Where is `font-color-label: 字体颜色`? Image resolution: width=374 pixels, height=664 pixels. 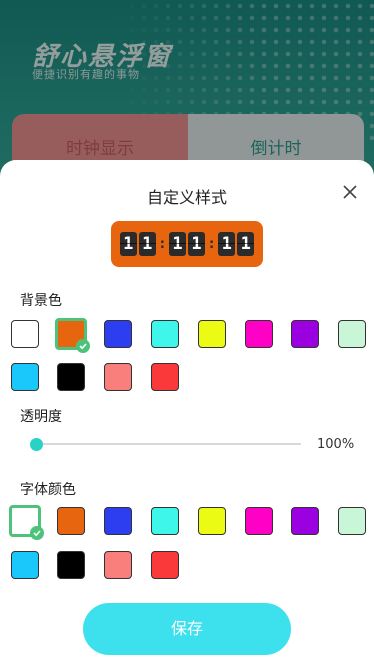
font-color-label: 字体颜色 is located at coordinates (48, 490).